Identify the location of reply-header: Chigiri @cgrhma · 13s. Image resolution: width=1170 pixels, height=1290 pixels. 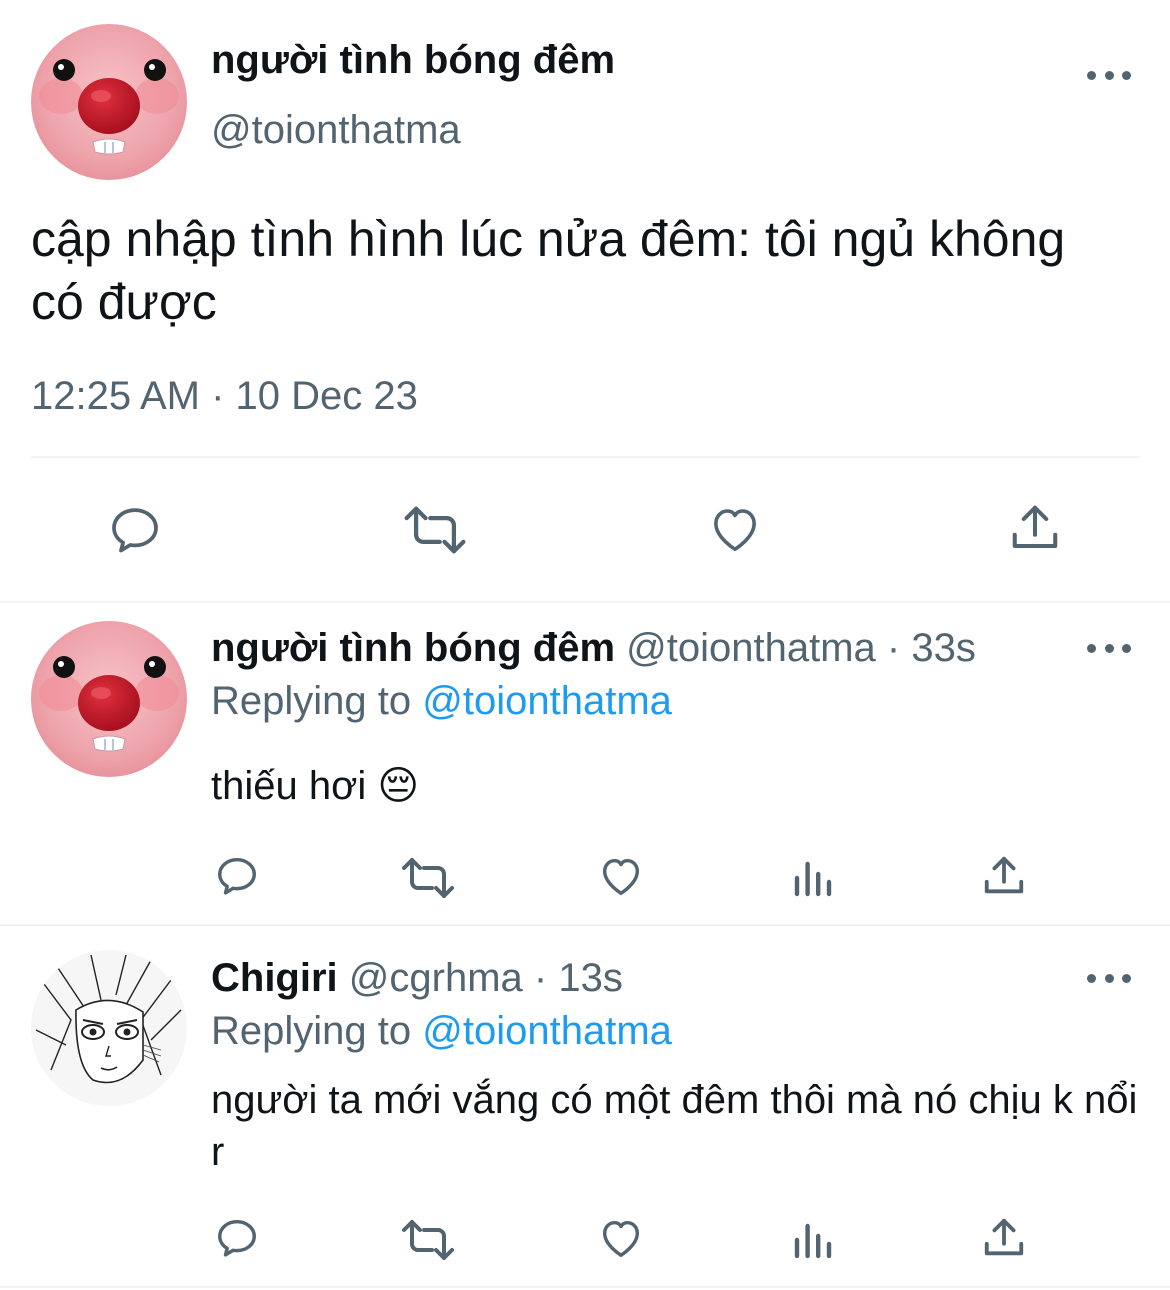
(417, 978).